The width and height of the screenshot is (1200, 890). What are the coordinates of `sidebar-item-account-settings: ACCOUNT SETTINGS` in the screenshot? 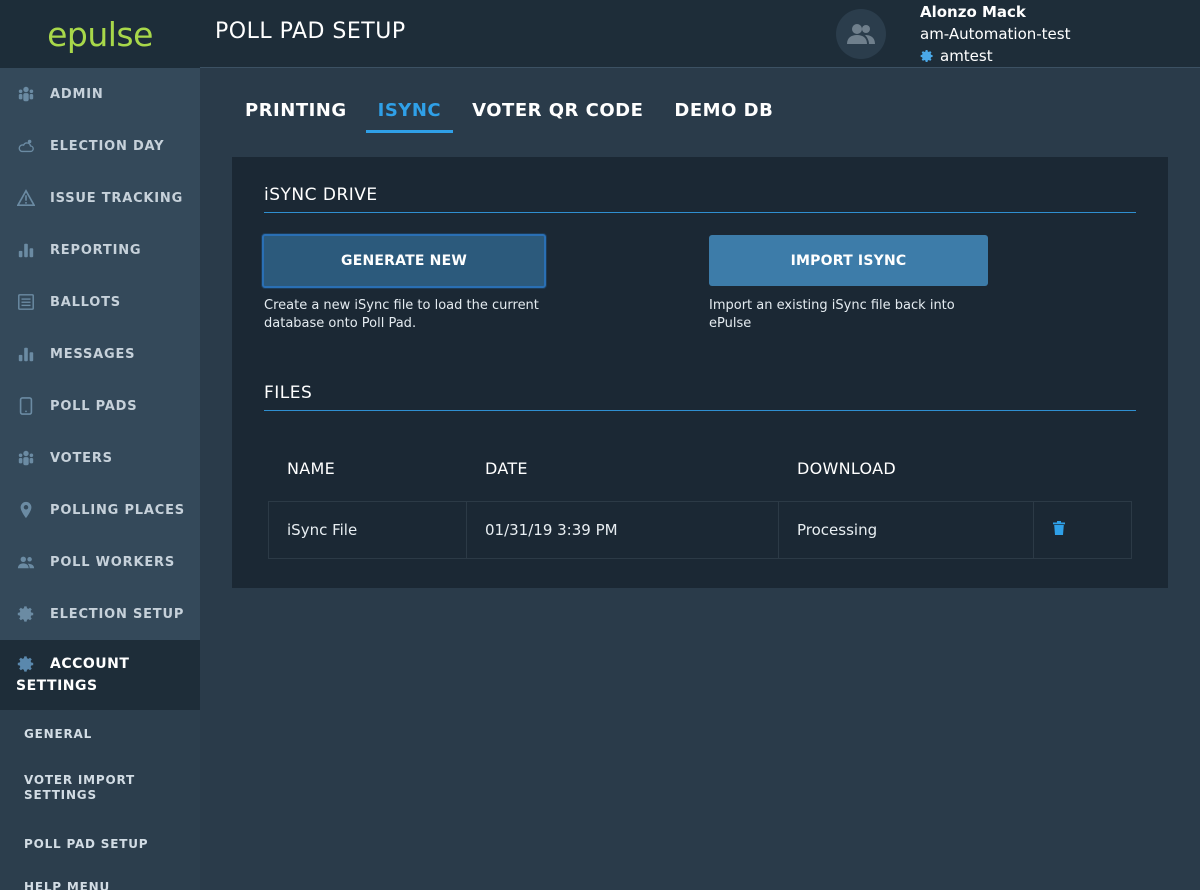 It's located at (100, 675).